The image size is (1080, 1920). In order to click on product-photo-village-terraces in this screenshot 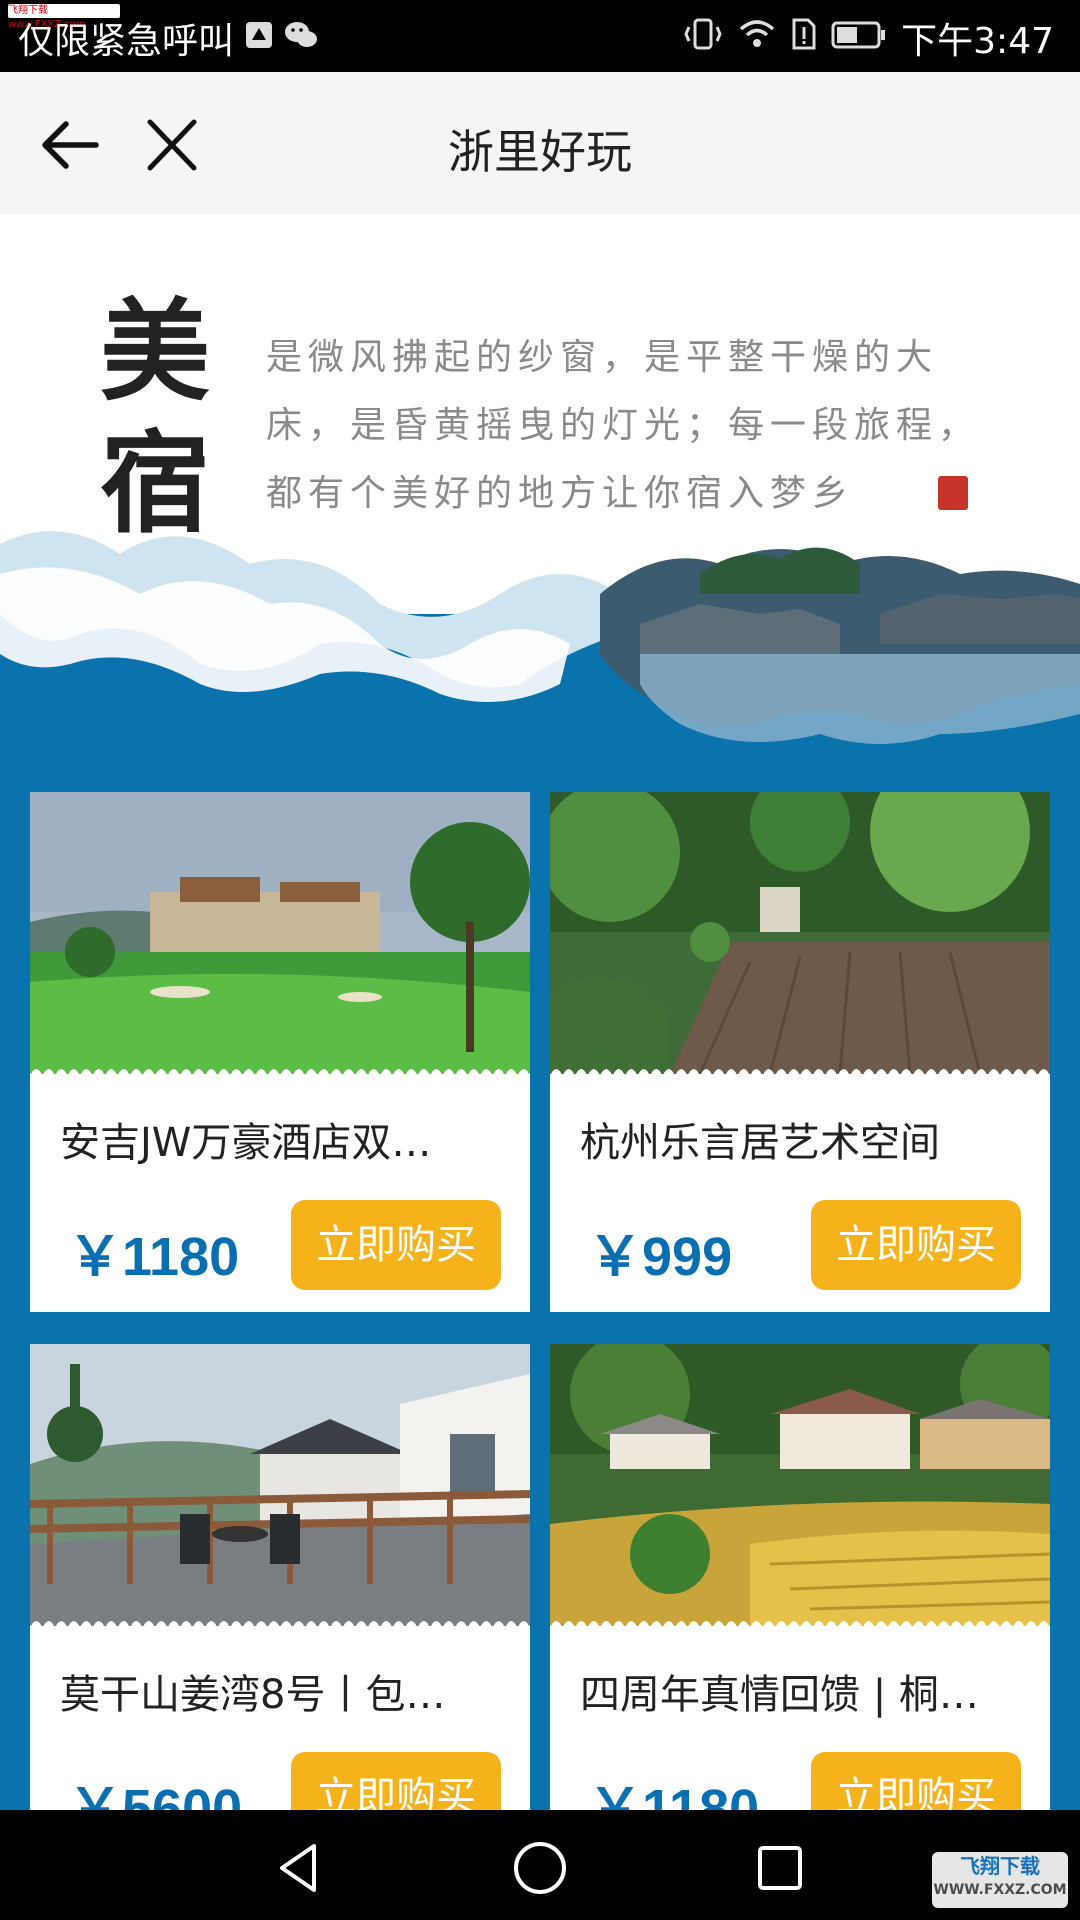, I will do `click(800, 1485)`.